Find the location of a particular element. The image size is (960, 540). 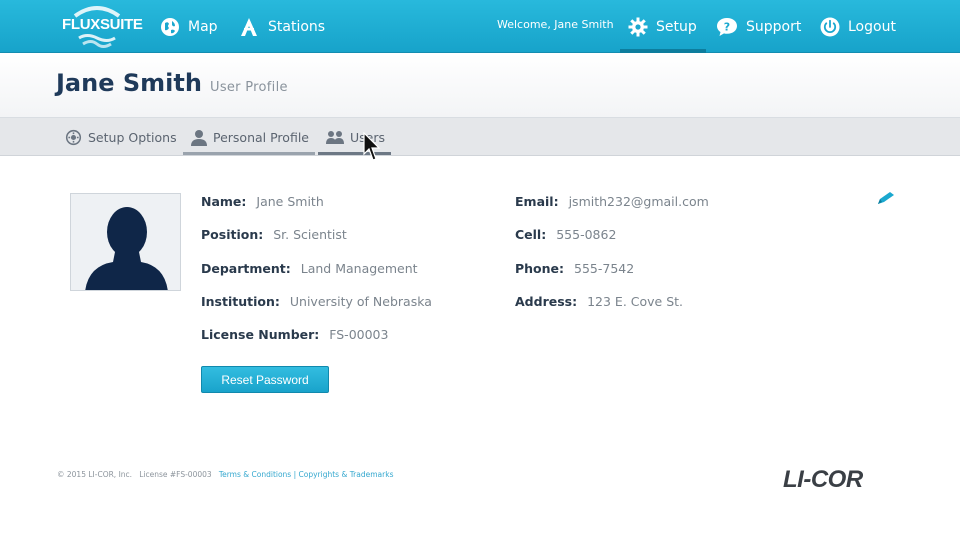

tower-icon is located at coordinates (249, 26).